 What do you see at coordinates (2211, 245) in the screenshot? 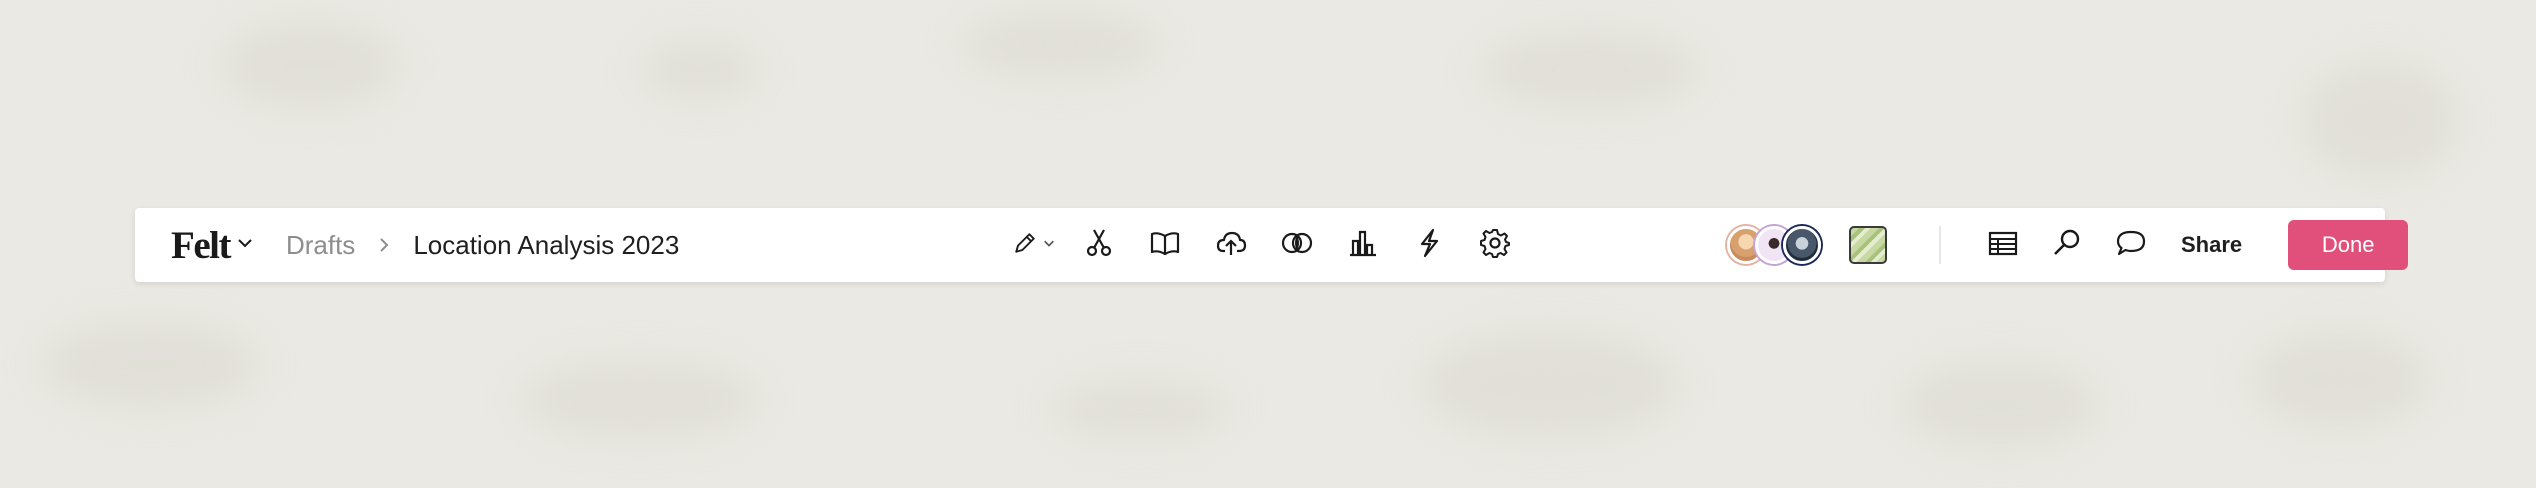
I see `share-button: Share` at bounding box center [2211, 245].